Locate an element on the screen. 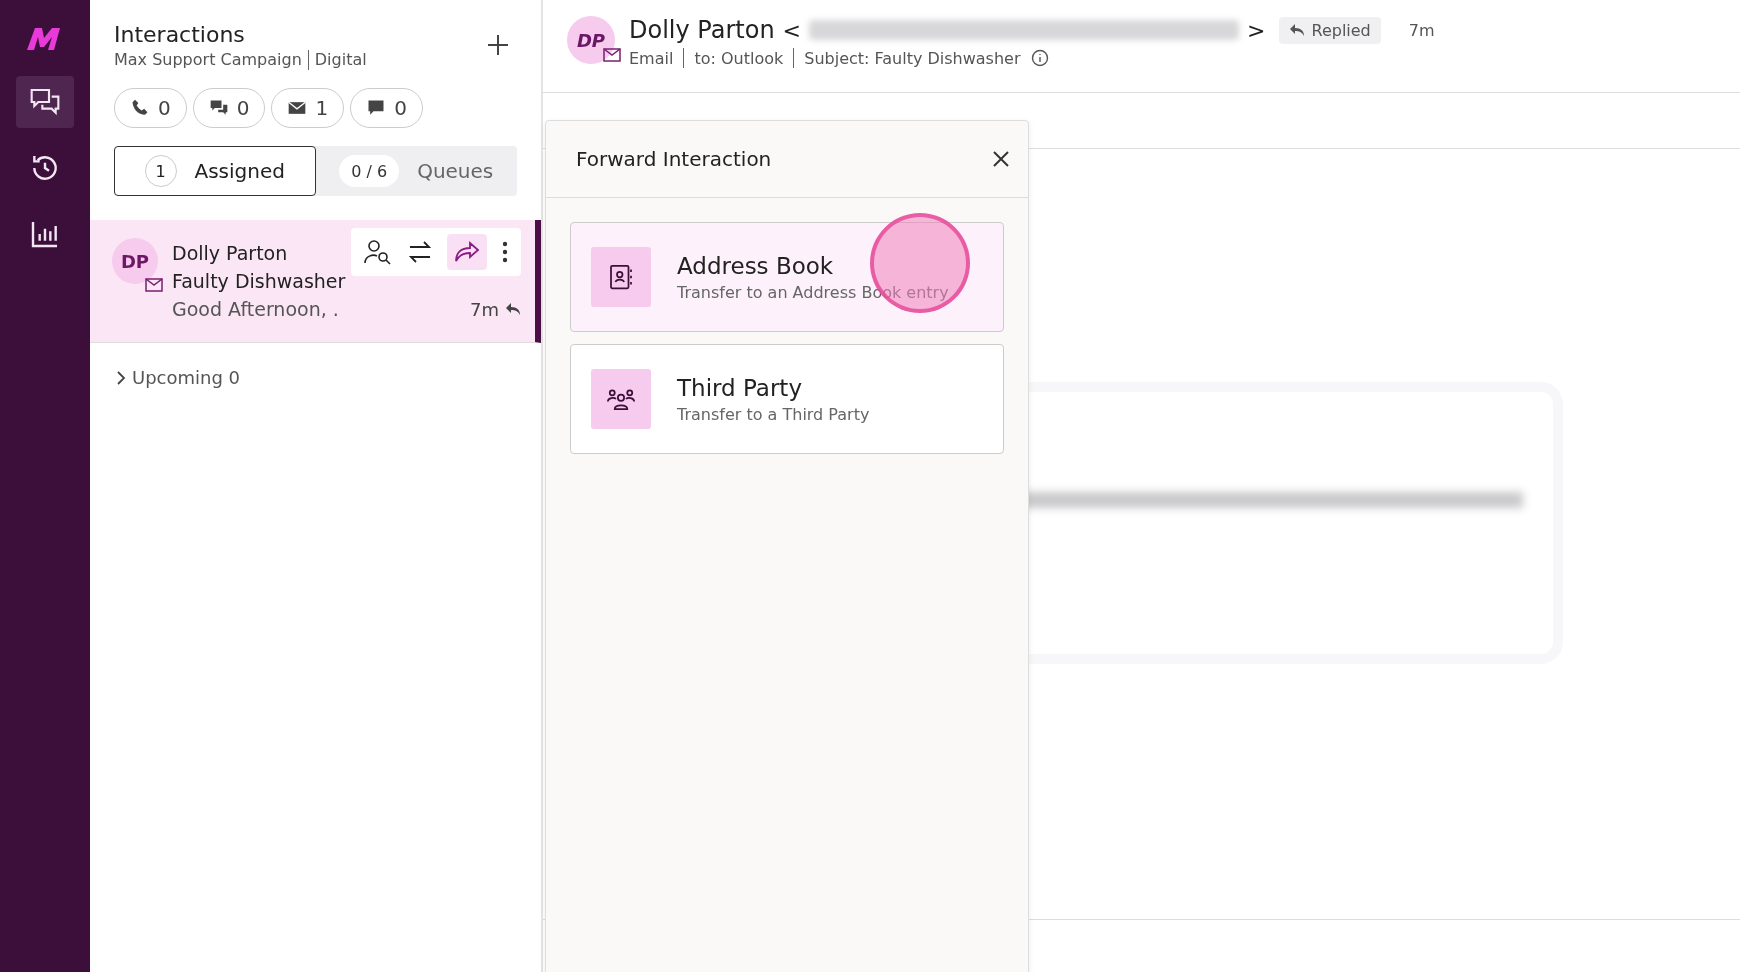 The image size is (1740, 972). forward-icon is located at coordinates (467, 252).